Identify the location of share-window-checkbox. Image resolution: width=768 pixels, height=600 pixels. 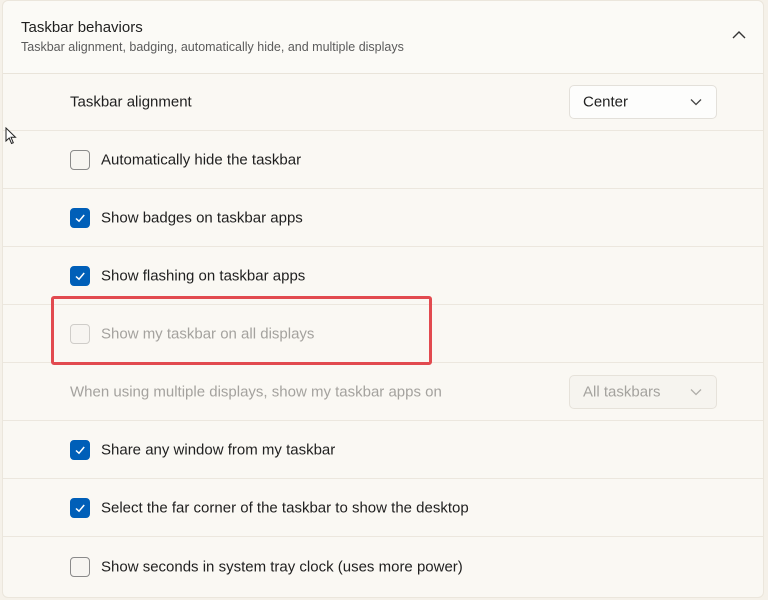
(80, 449).